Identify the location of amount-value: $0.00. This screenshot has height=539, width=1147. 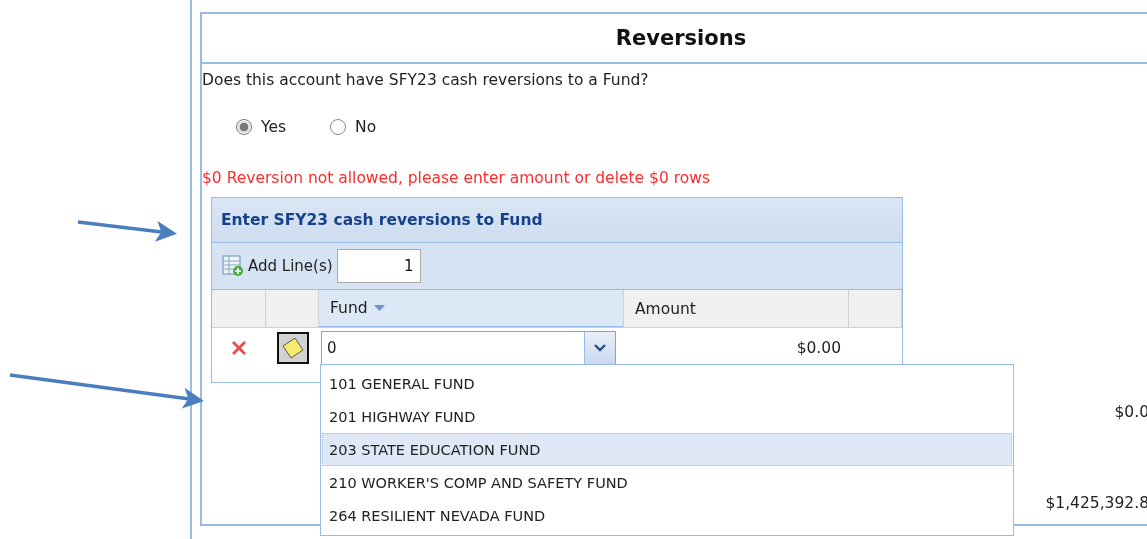
(818, 348).